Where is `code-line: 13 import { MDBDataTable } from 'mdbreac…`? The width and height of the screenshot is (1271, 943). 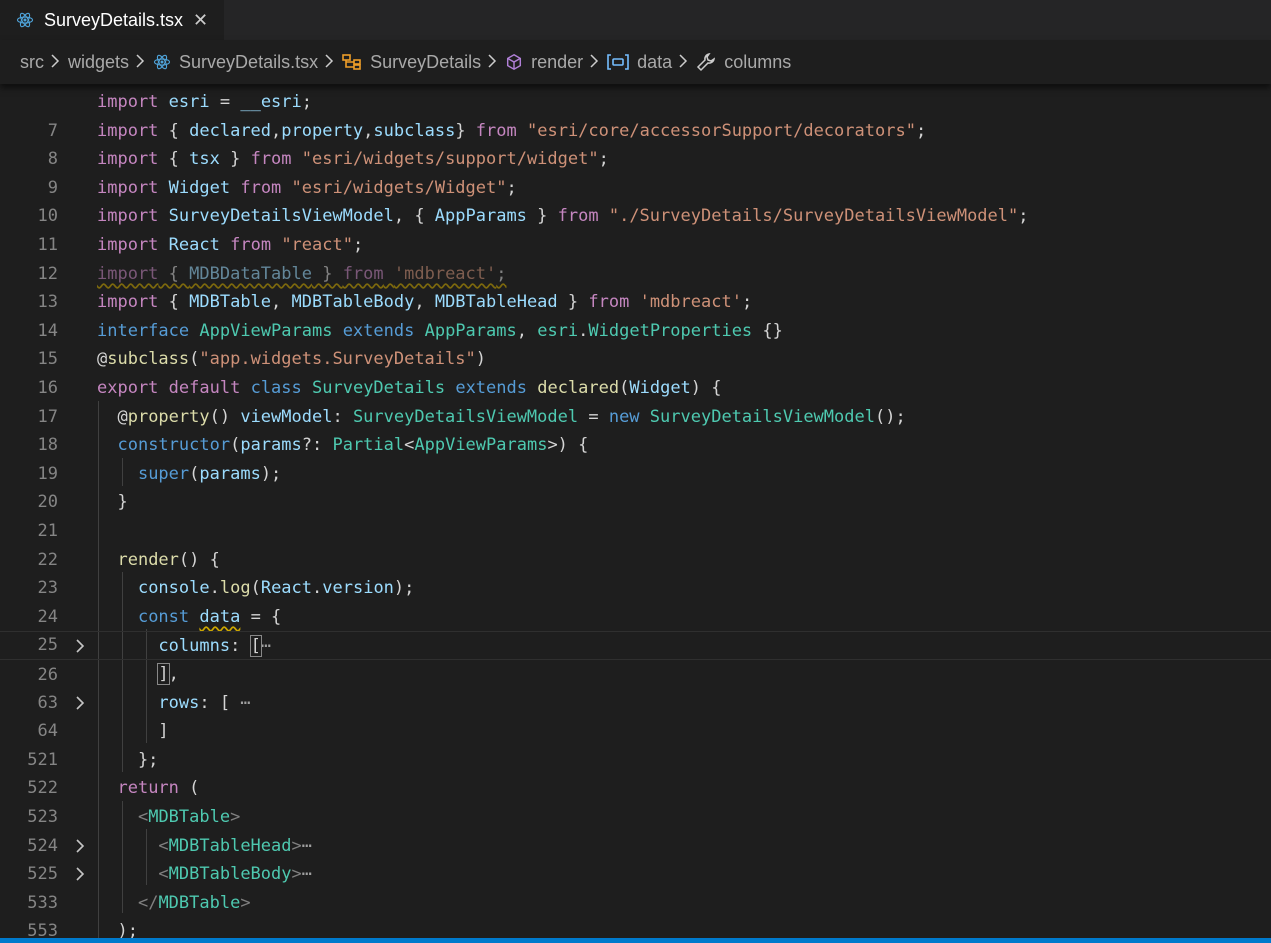 code-line: 13 import { MDBDataTable } from 'mdbreac… is located at coordinates (635, 286).